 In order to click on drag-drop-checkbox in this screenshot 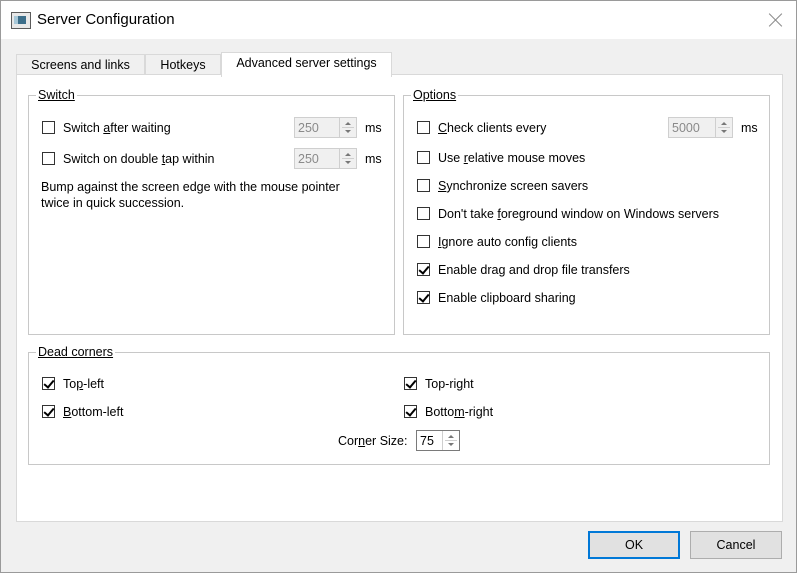, I will do `click(423, 269)`.